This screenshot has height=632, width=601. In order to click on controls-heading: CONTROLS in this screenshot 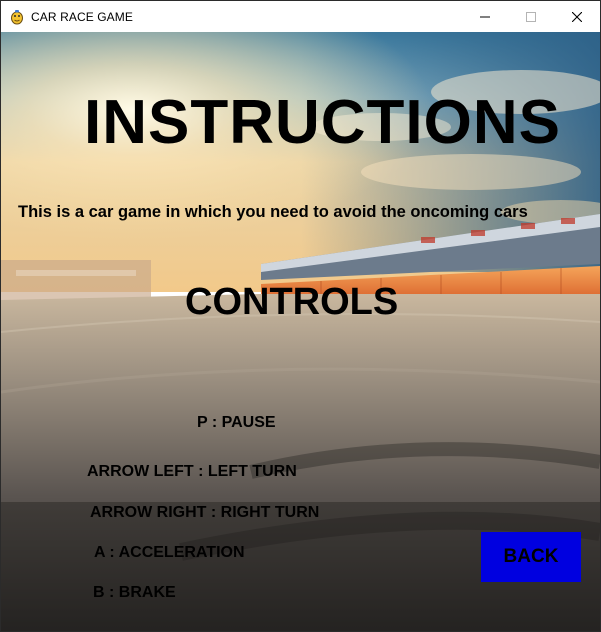, I will do `click(292, 302)`.